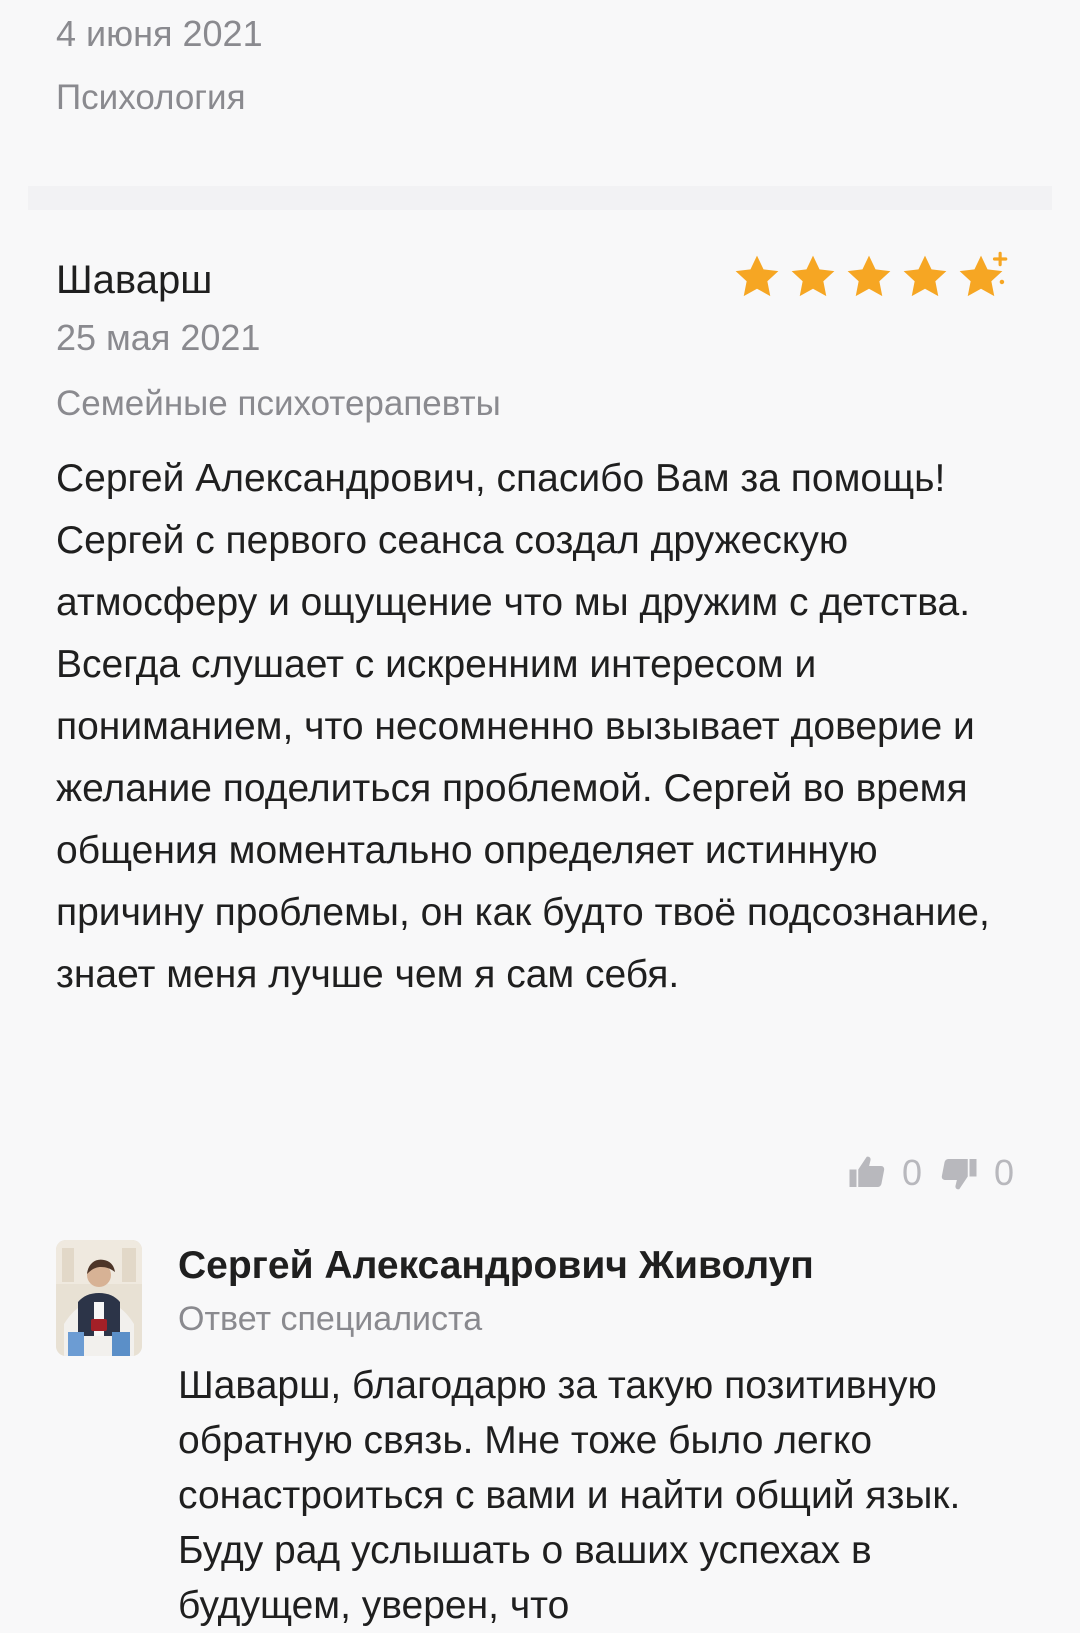 The image size is (1080, 1633). Describe the element at coordinates (959, 1174) in the screenshot. I see `thumbs-down-icon` at that location.